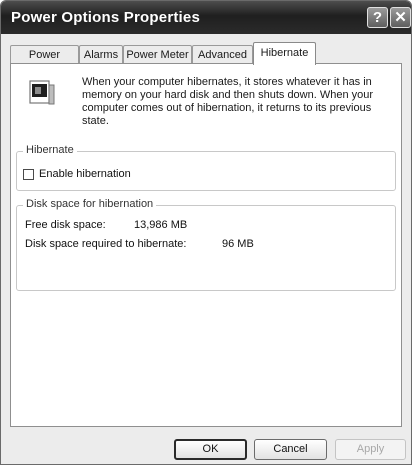  I want to click on required-disk-space-label: Disk space required to hibernate:, so click(106, 244).